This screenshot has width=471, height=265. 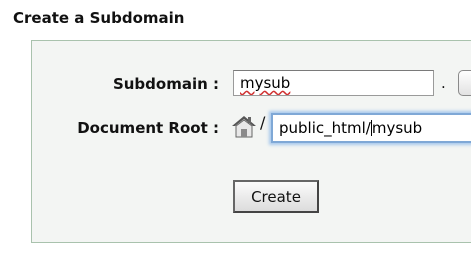 What do you see at coordinates (99, 18) in the screenshot?
I see `page-title: Create a Subdomain` at bounding box center [99, 18].